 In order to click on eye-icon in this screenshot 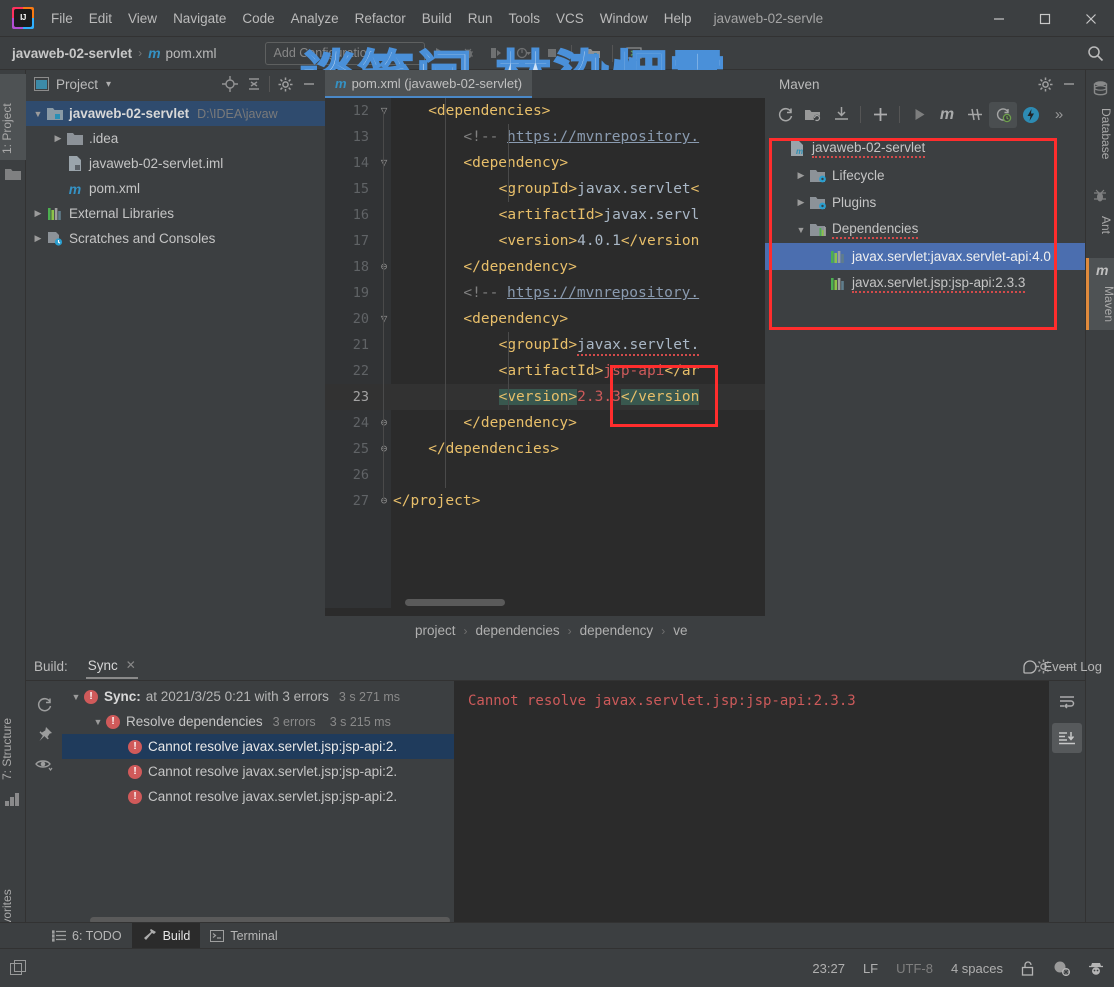, I will do `click(44, 764)`.